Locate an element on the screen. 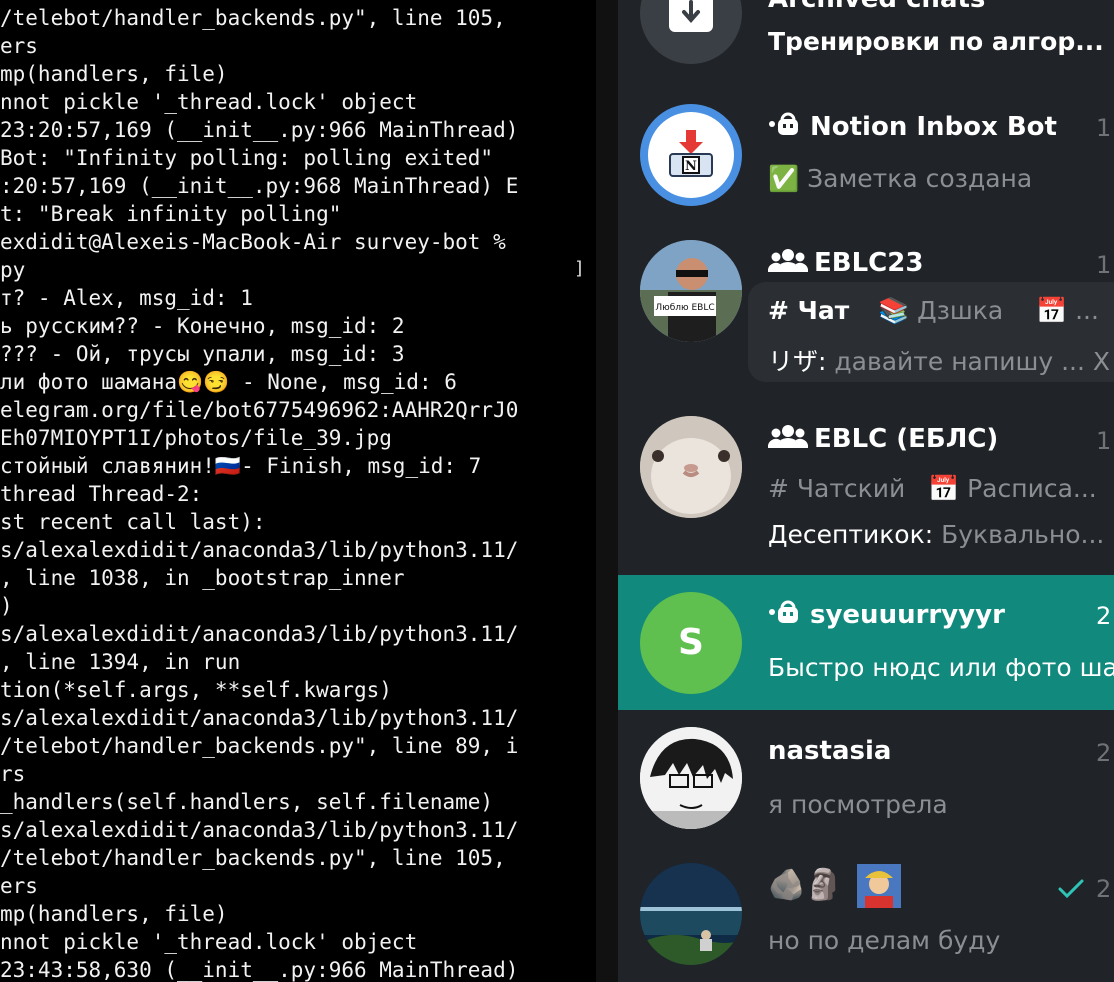 The image size is (1114, 982). chat-name: syeuuurryyyr is located at coordinates (886, 615).